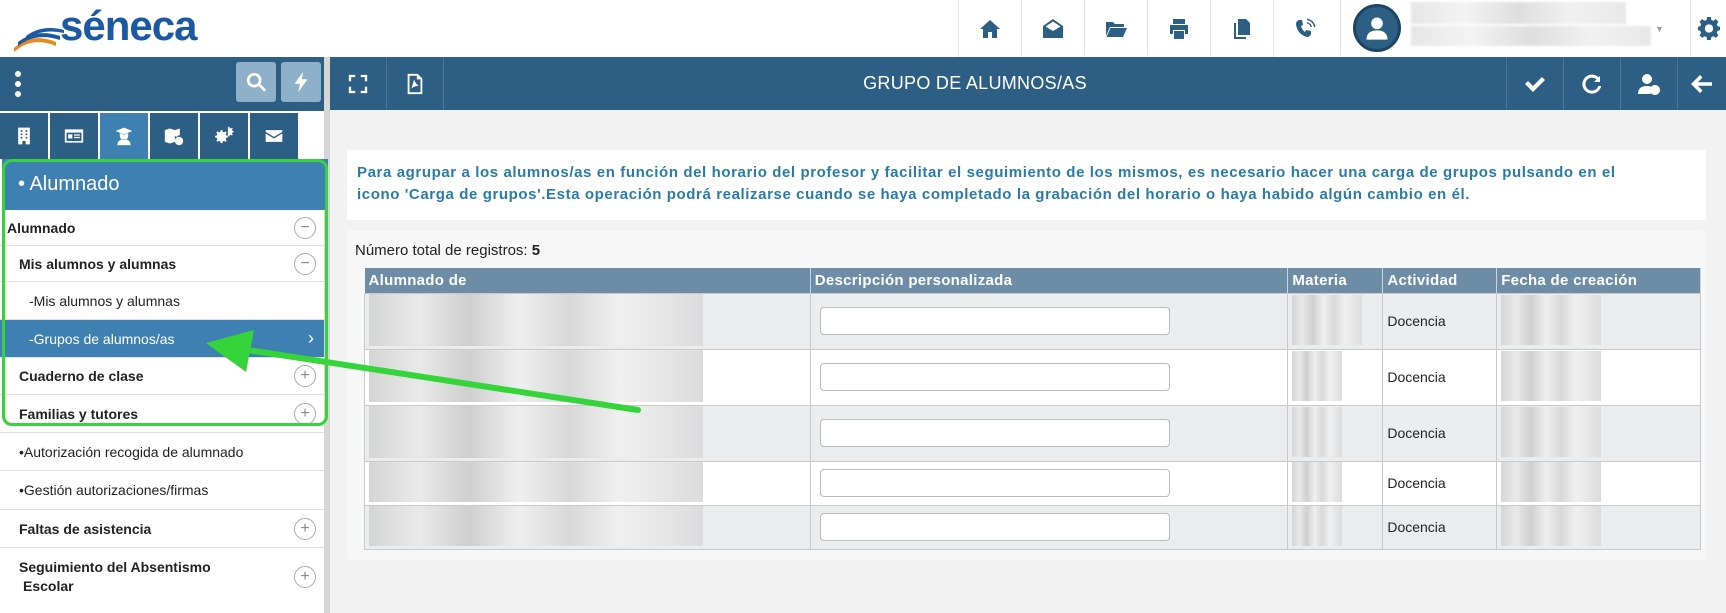 The height and width of the screenshot is (613, 1726). I want to click on back-button, so click(1701, 83).